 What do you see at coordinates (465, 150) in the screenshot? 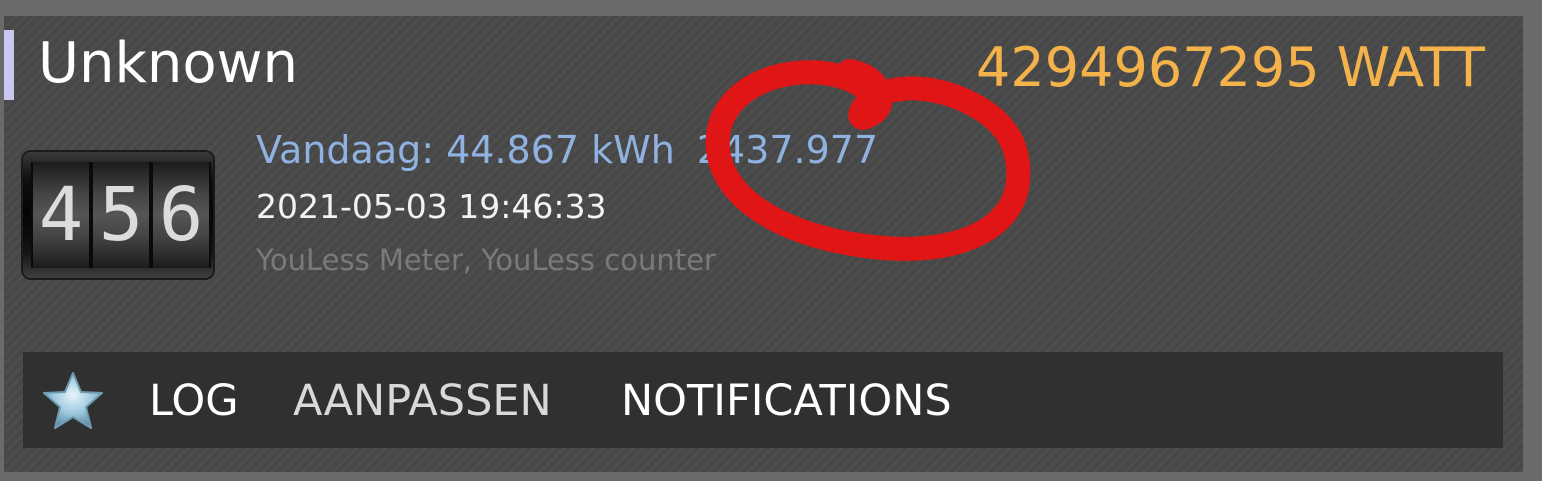
I see `today-usage: Vandaag: 44.867 kWh` at bounding box center [465, 150].